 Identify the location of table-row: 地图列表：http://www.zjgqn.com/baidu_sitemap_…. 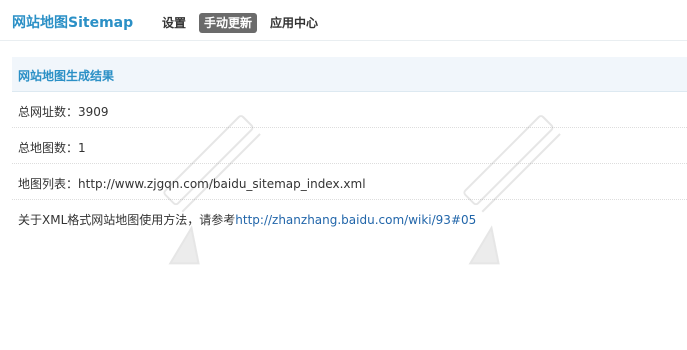
(349, 182).